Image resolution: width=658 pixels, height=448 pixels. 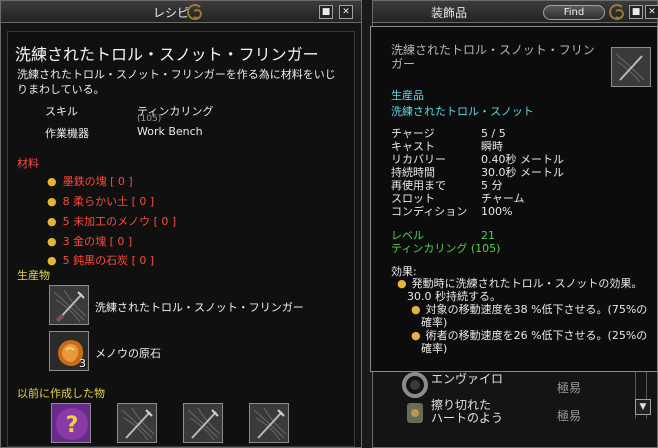 What do you see at coordinates (89, 241) in the screenshot?
I see `material-item: ● 3 金の塊 [ 0 ]` at bounding box center [89, 241].